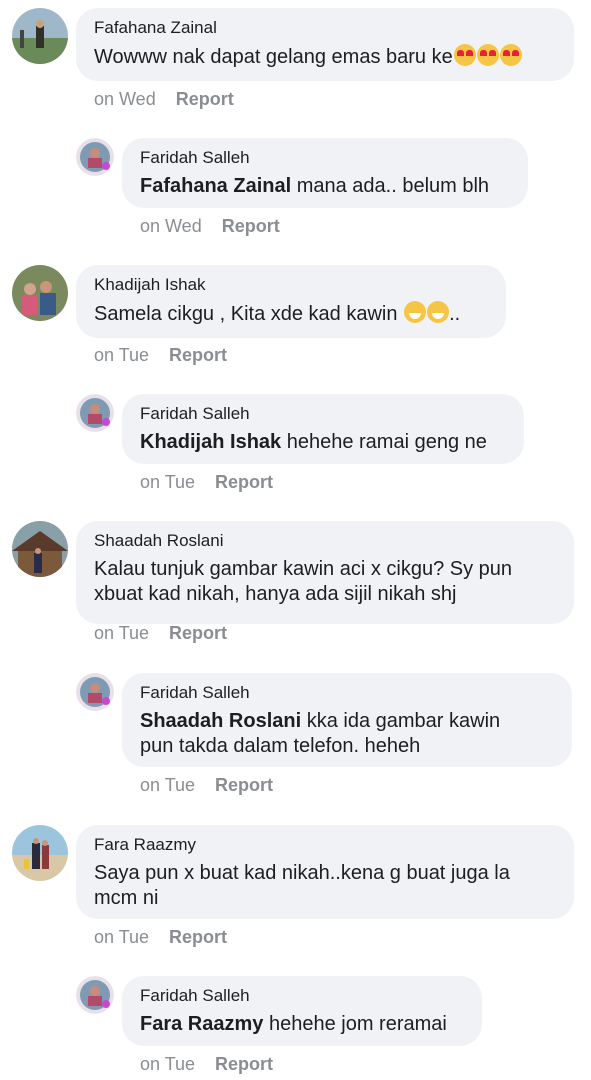 The image size is (591, 1080). What do you see at coordinates (220, 721) in the screenshot?
I see `mention-link: Shaadah Roslani` at bounding box center [220, 721].